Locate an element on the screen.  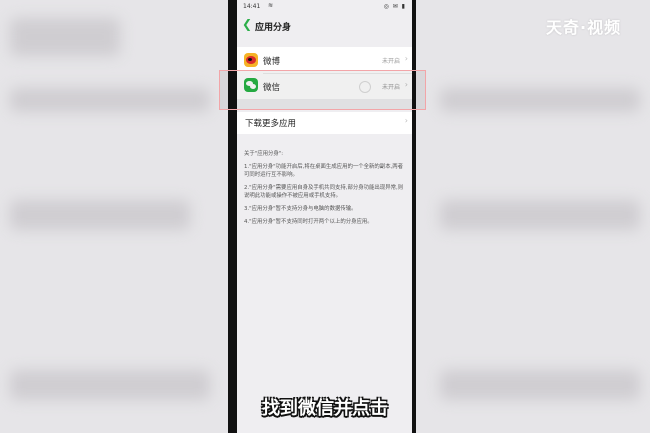
info-heading: 关于"应用分身": is located at coordinates (264, 154).